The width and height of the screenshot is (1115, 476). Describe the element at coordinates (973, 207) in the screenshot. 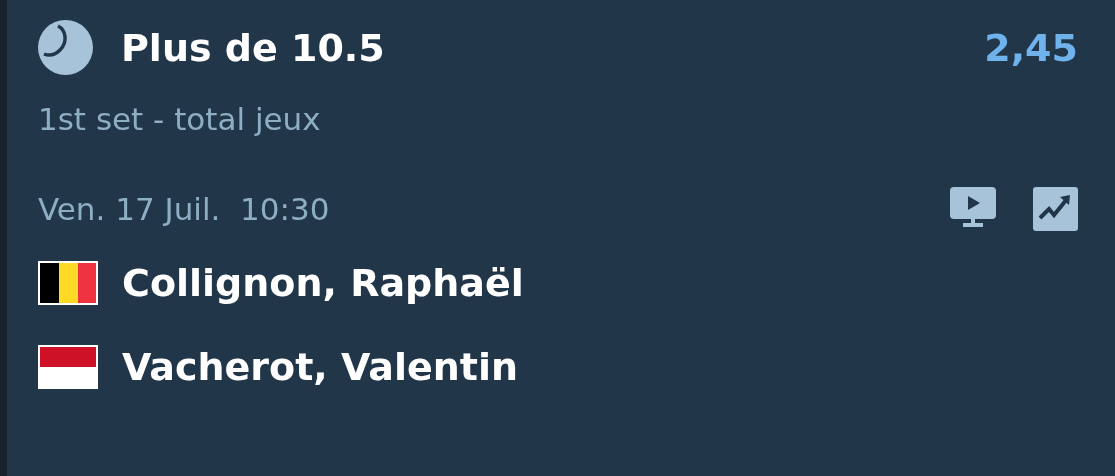

I see `tv-play-icon` at that location.